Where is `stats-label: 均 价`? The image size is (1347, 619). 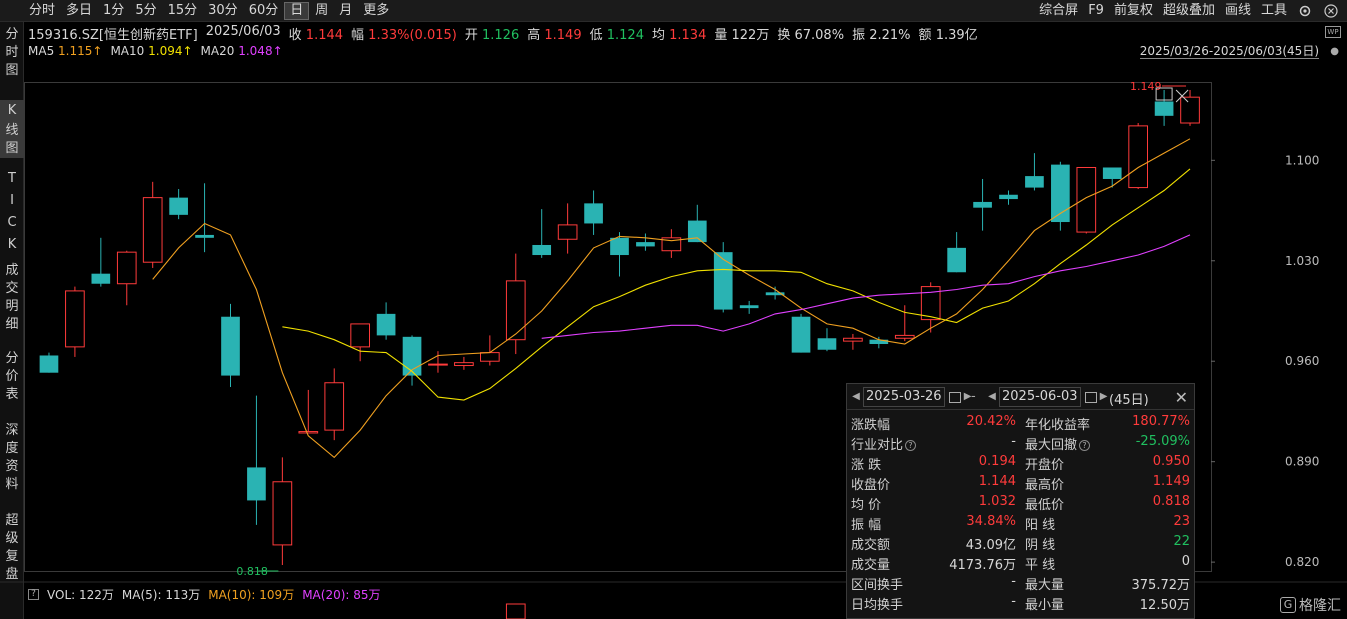
stats-label: 均 价 is located at coordinates (866, 503).